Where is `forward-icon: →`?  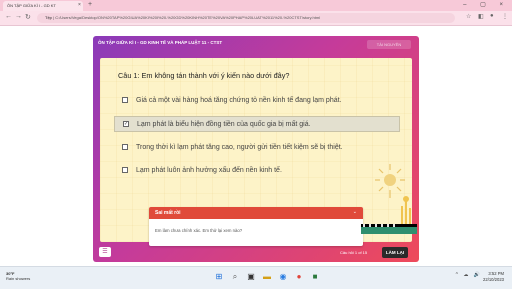
forward-icon: → is located at coordinates (18, 16).